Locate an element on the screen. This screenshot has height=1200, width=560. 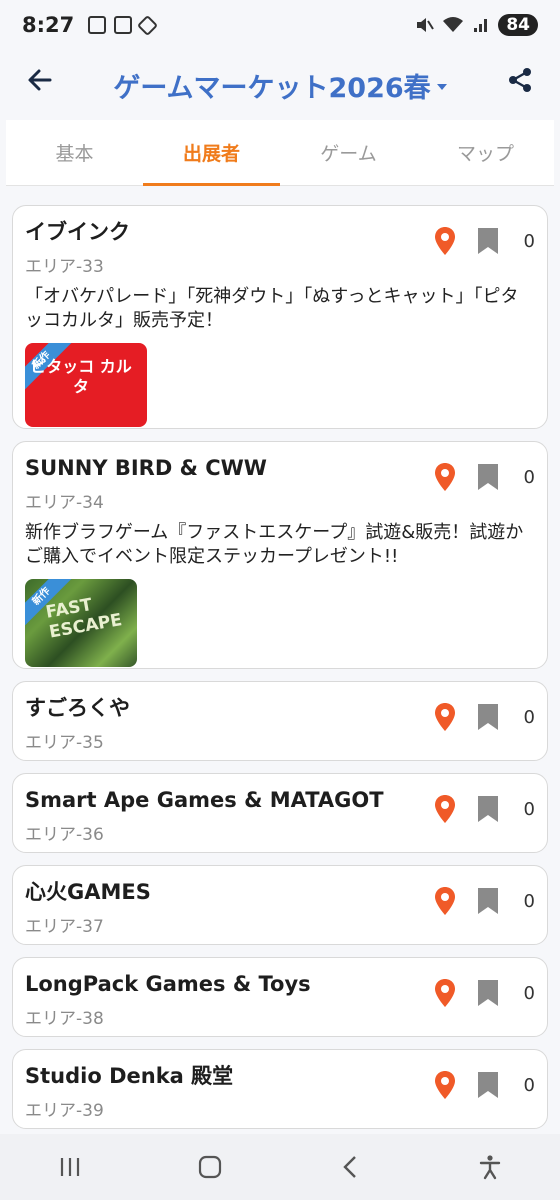
exhibitor-thumbnail: 新作 FAST ESCAPE is located at coordinates (81, 623).